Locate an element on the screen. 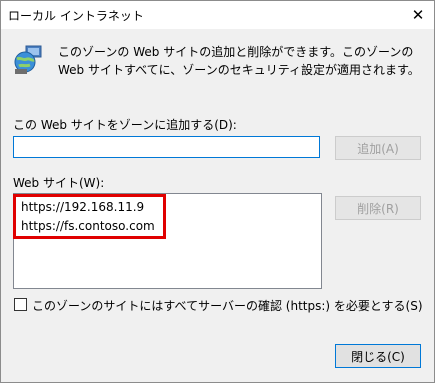 This screenshot has width=435, height=383. close-icon: ✕ is located at coordinates (418, 15).